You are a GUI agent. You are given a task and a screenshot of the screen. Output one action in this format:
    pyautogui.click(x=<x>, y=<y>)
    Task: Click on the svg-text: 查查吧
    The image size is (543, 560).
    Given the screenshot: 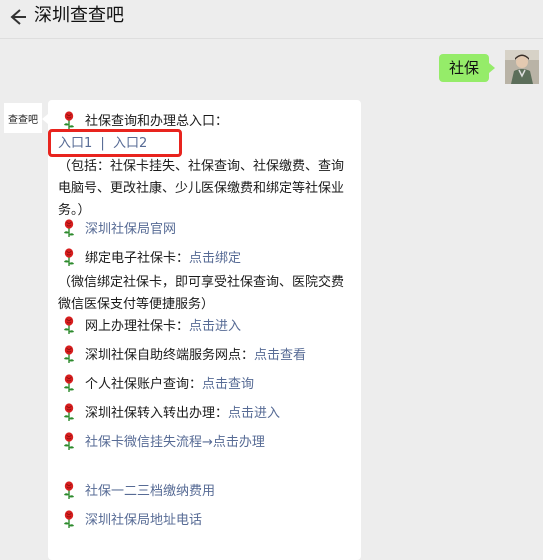 What is the action you would take?
    pyautogui.click(x=23, y=119)
    